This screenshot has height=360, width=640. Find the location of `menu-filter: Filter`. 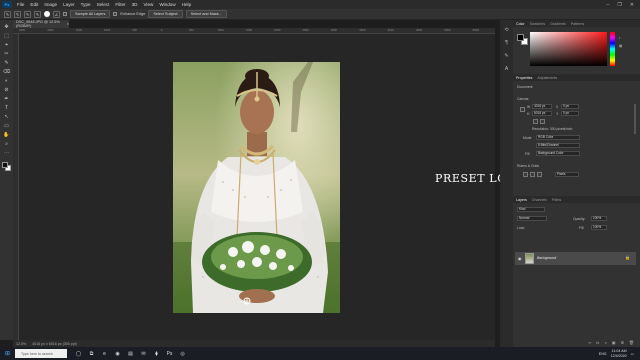

menu-filter: Filter is located at coordinates (120, 4).